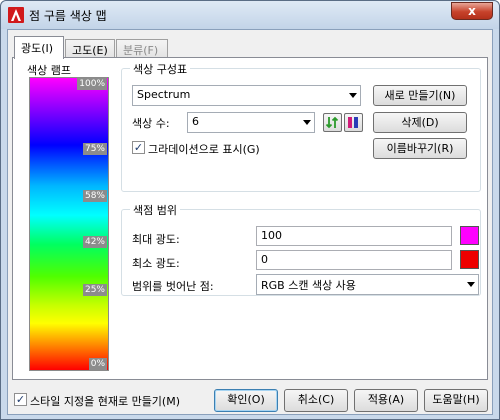 The image size is (500, 420). Describe the element at coordinates (90, 48) in the screenshot. I see `tab-elevation: 고도(E)` at that location.